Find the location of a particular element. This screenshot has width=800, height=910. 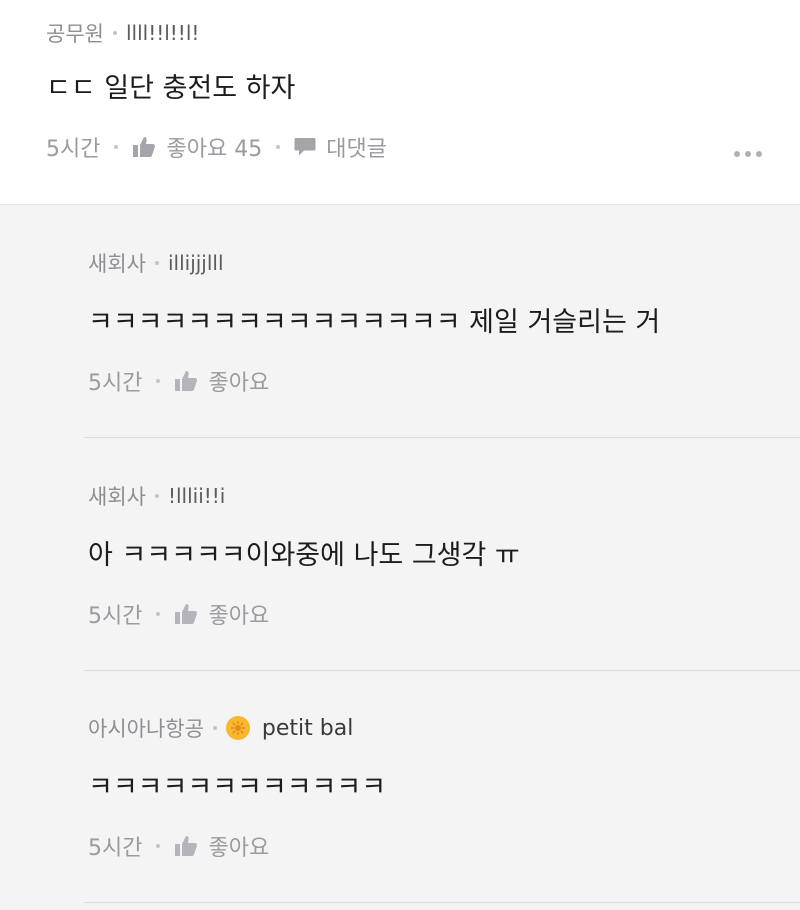

like-label: 좋아요 45 is located at coordinates (214, 149).